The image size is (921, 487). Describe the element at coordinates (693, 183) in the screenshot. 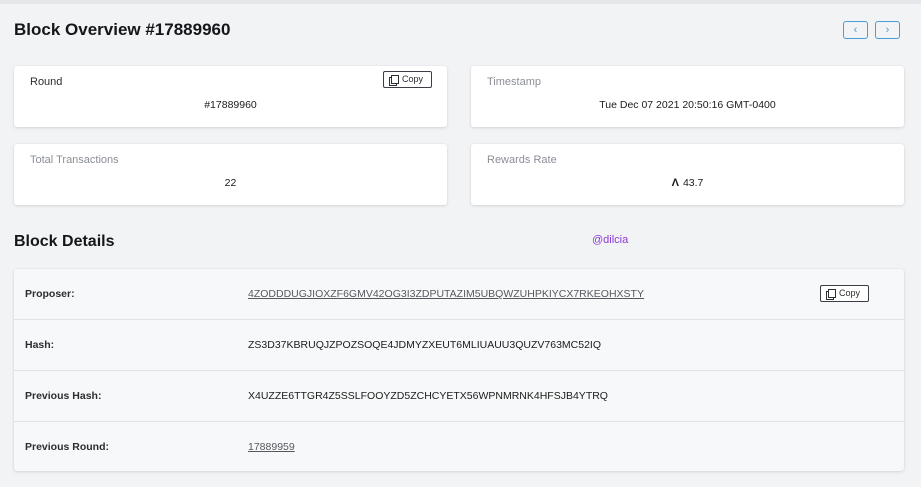

I see `rewards-rate-value: 43.7` at that location.